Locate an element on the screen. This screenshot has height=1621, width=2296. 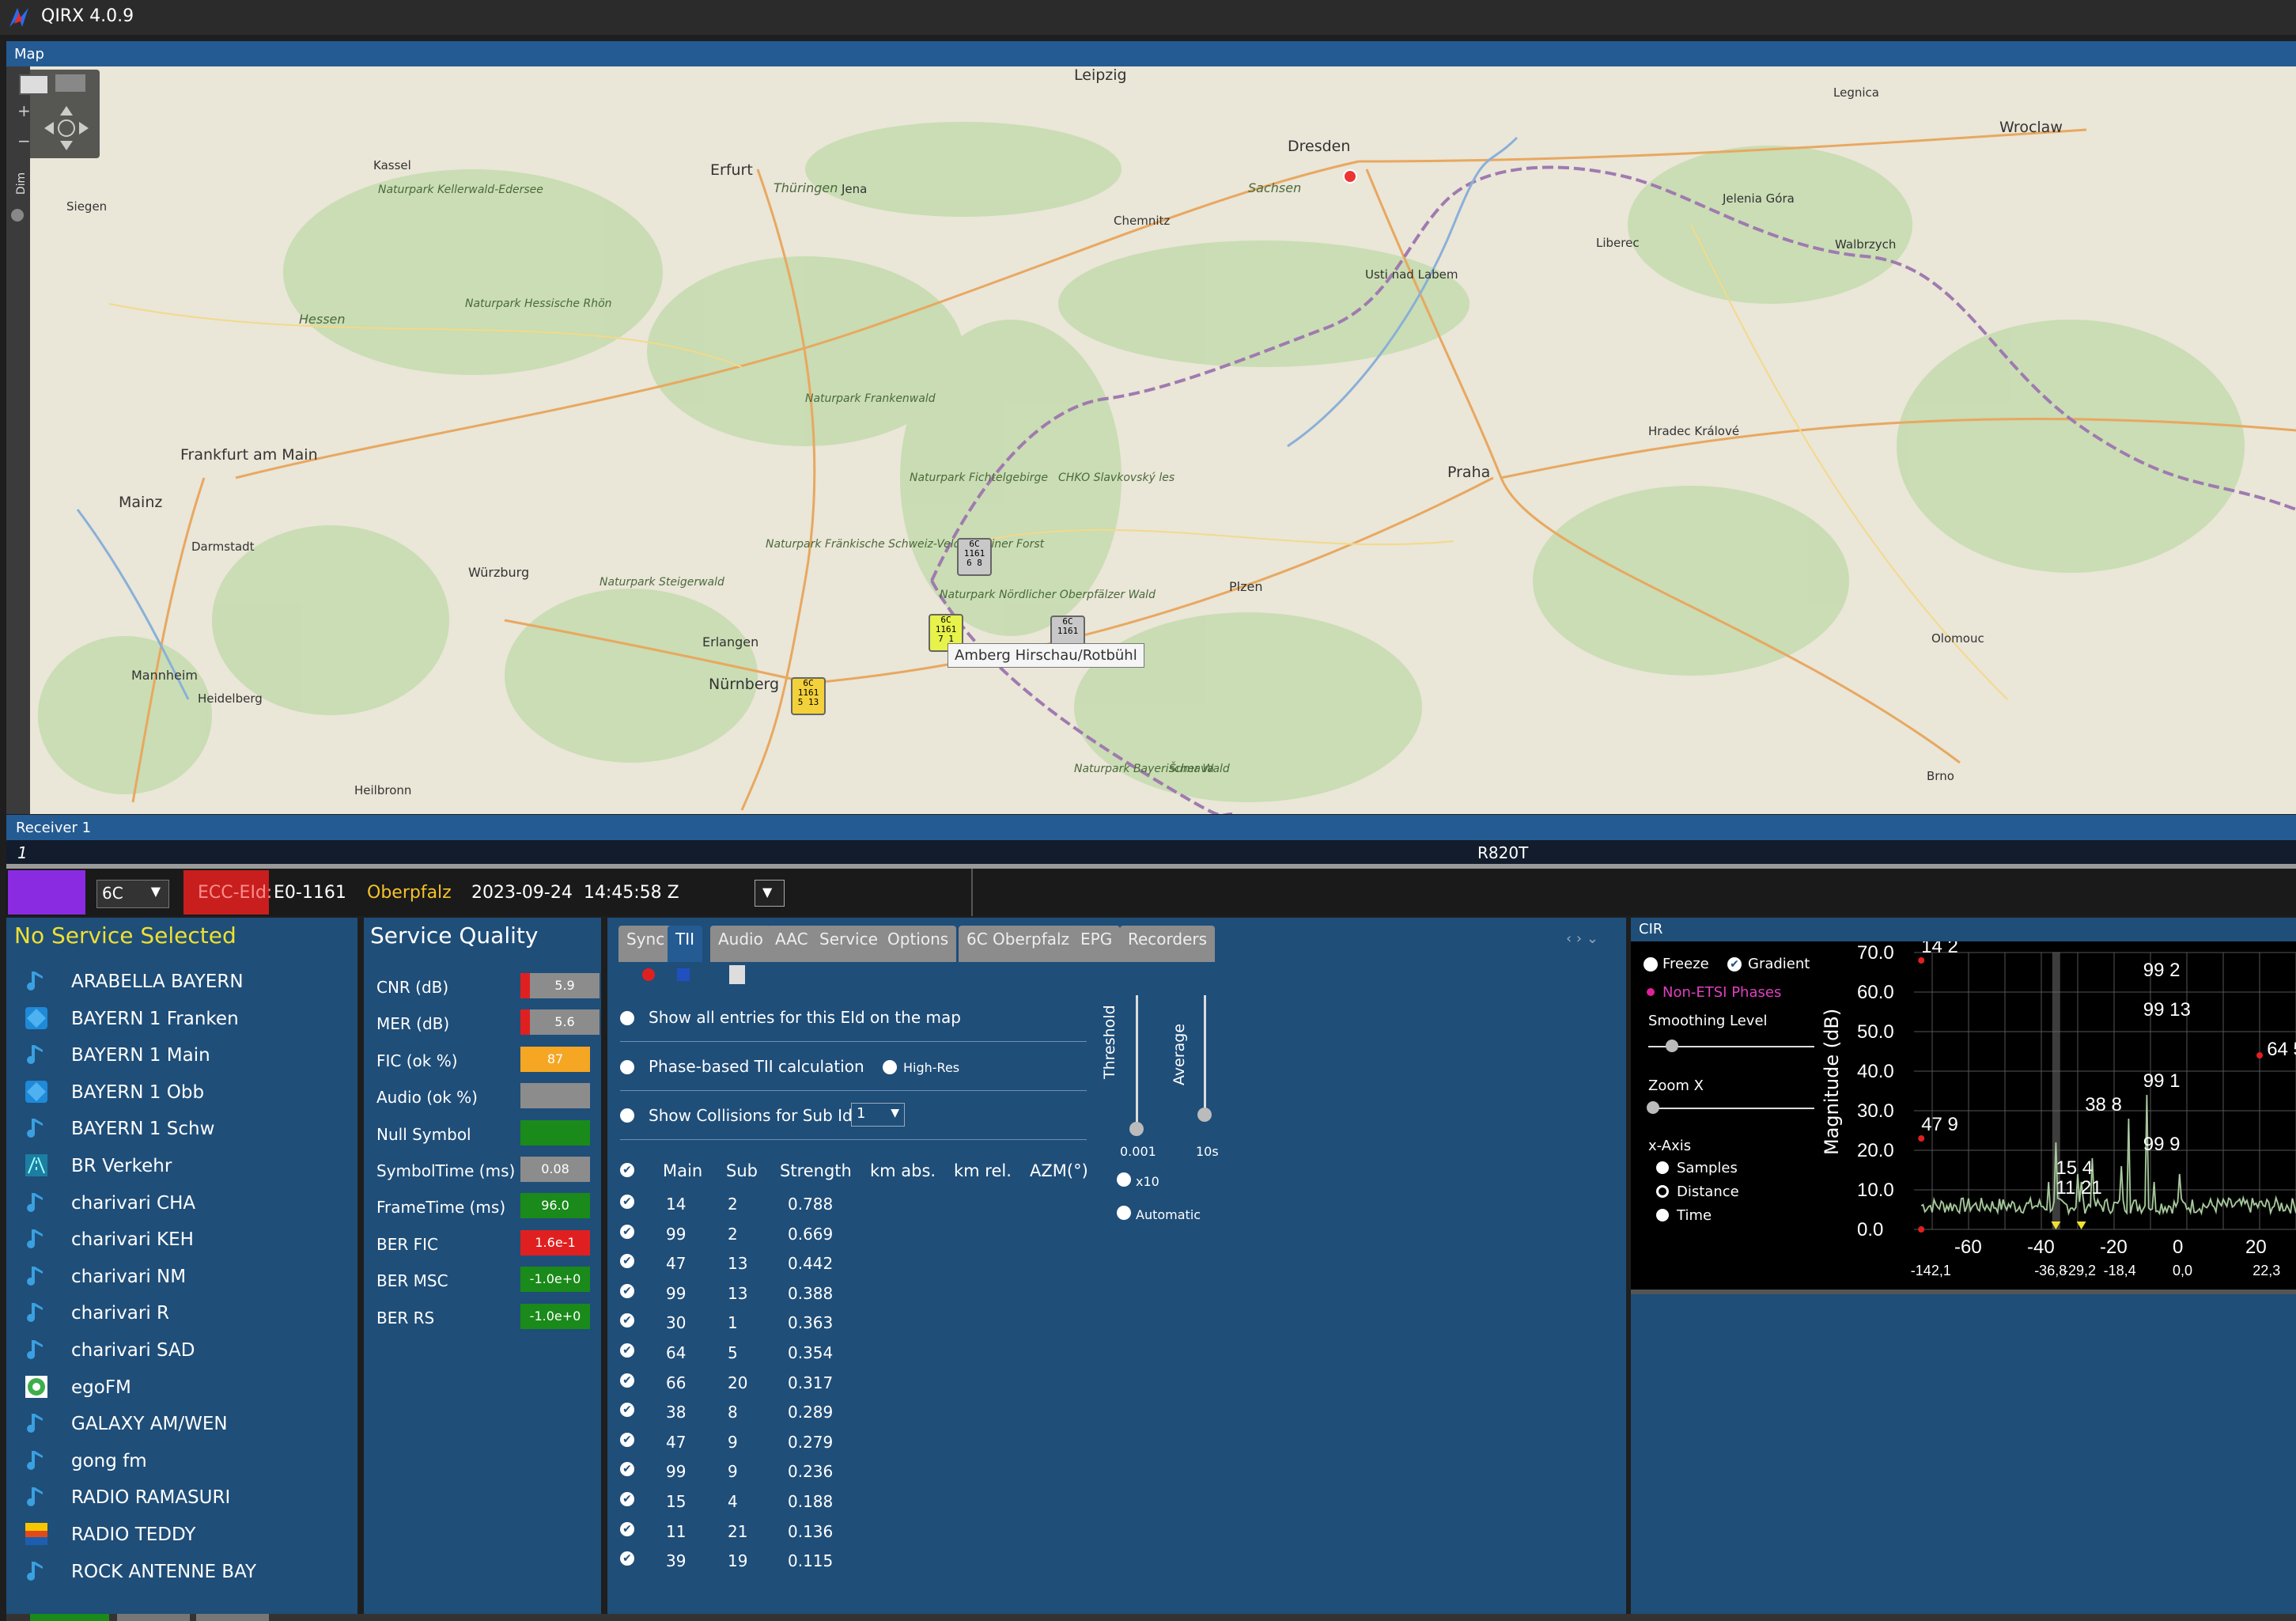
column-header: Main is located at coordinates (682, 1170).